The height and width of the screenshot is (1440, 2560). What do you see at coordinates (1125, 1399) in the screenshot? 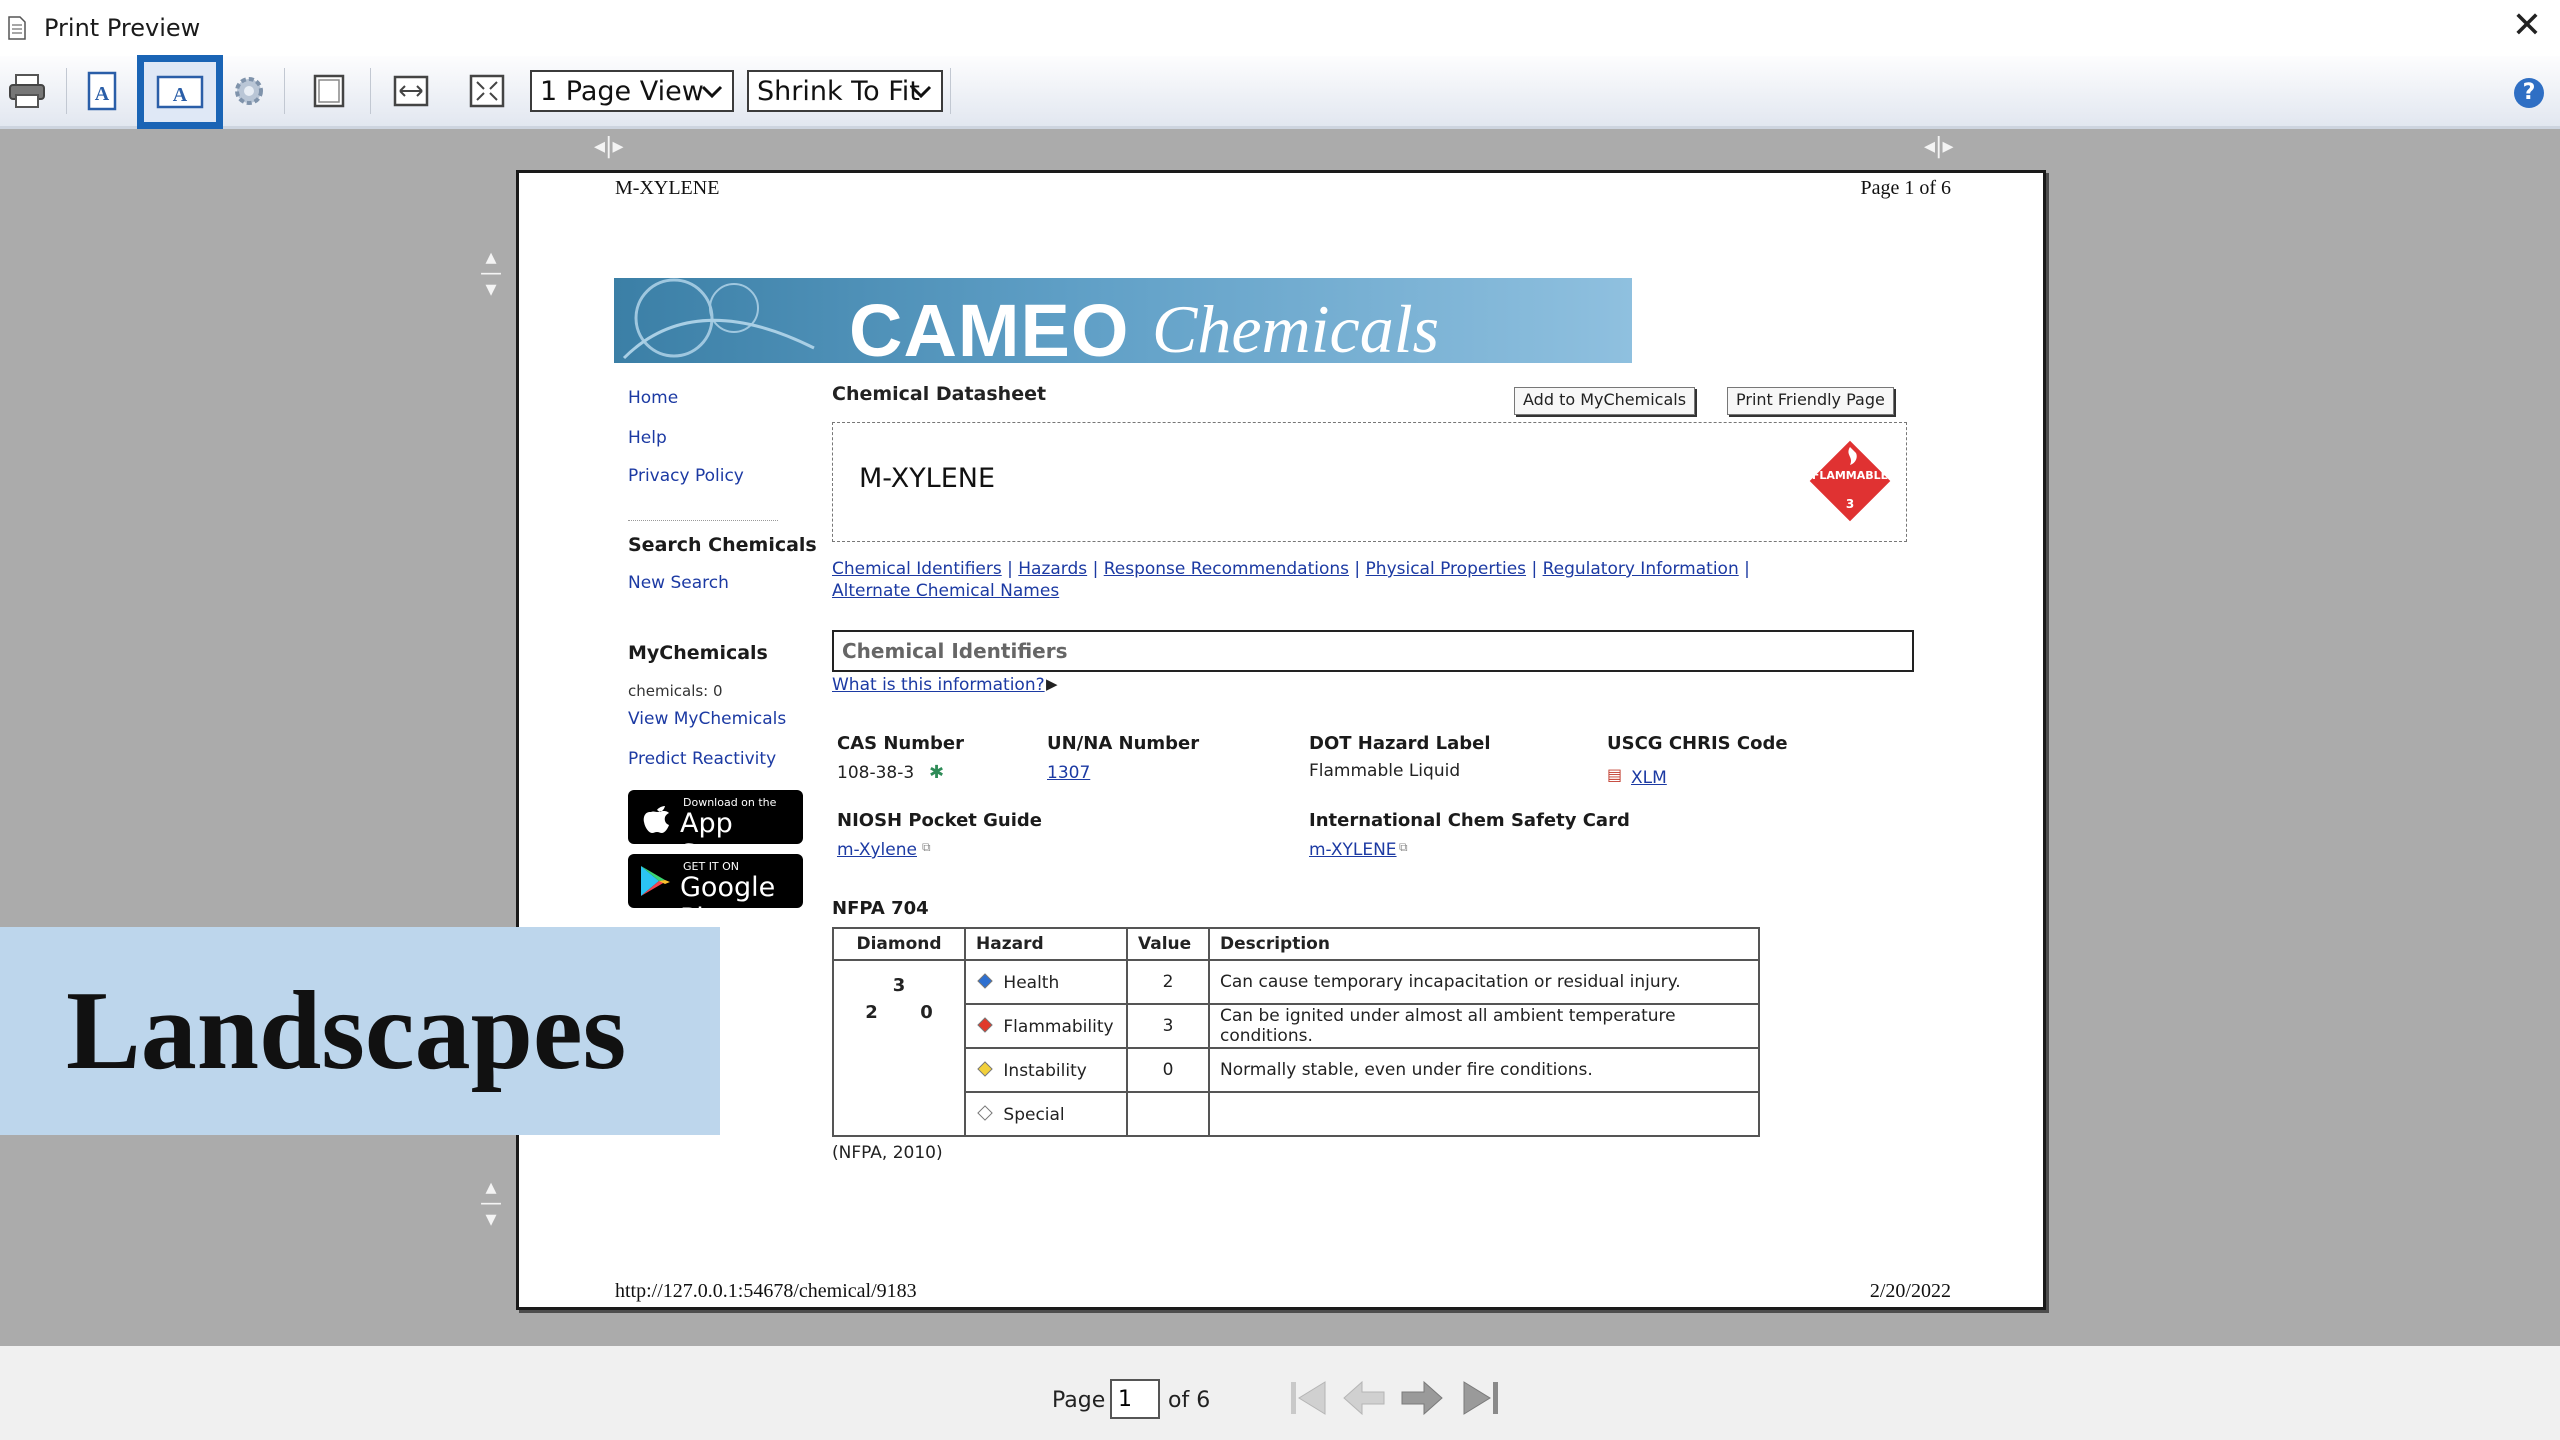
I see `page-number-value: 1` at bounding box center [1125, 1399].